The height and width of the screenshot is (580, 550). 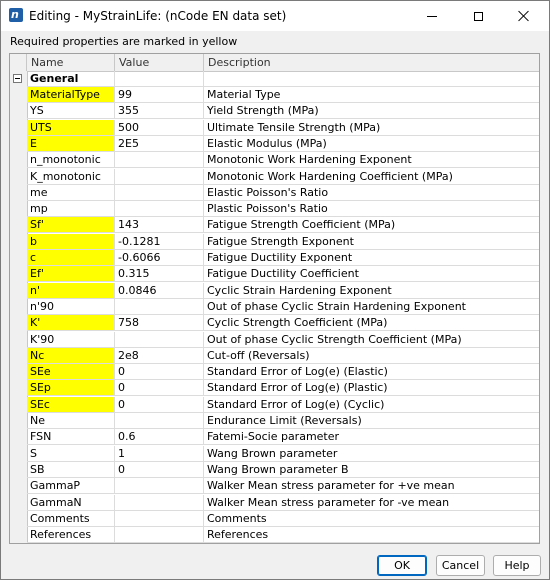 I want to click on property-name: MaterialType, so click(x=71, y=94).